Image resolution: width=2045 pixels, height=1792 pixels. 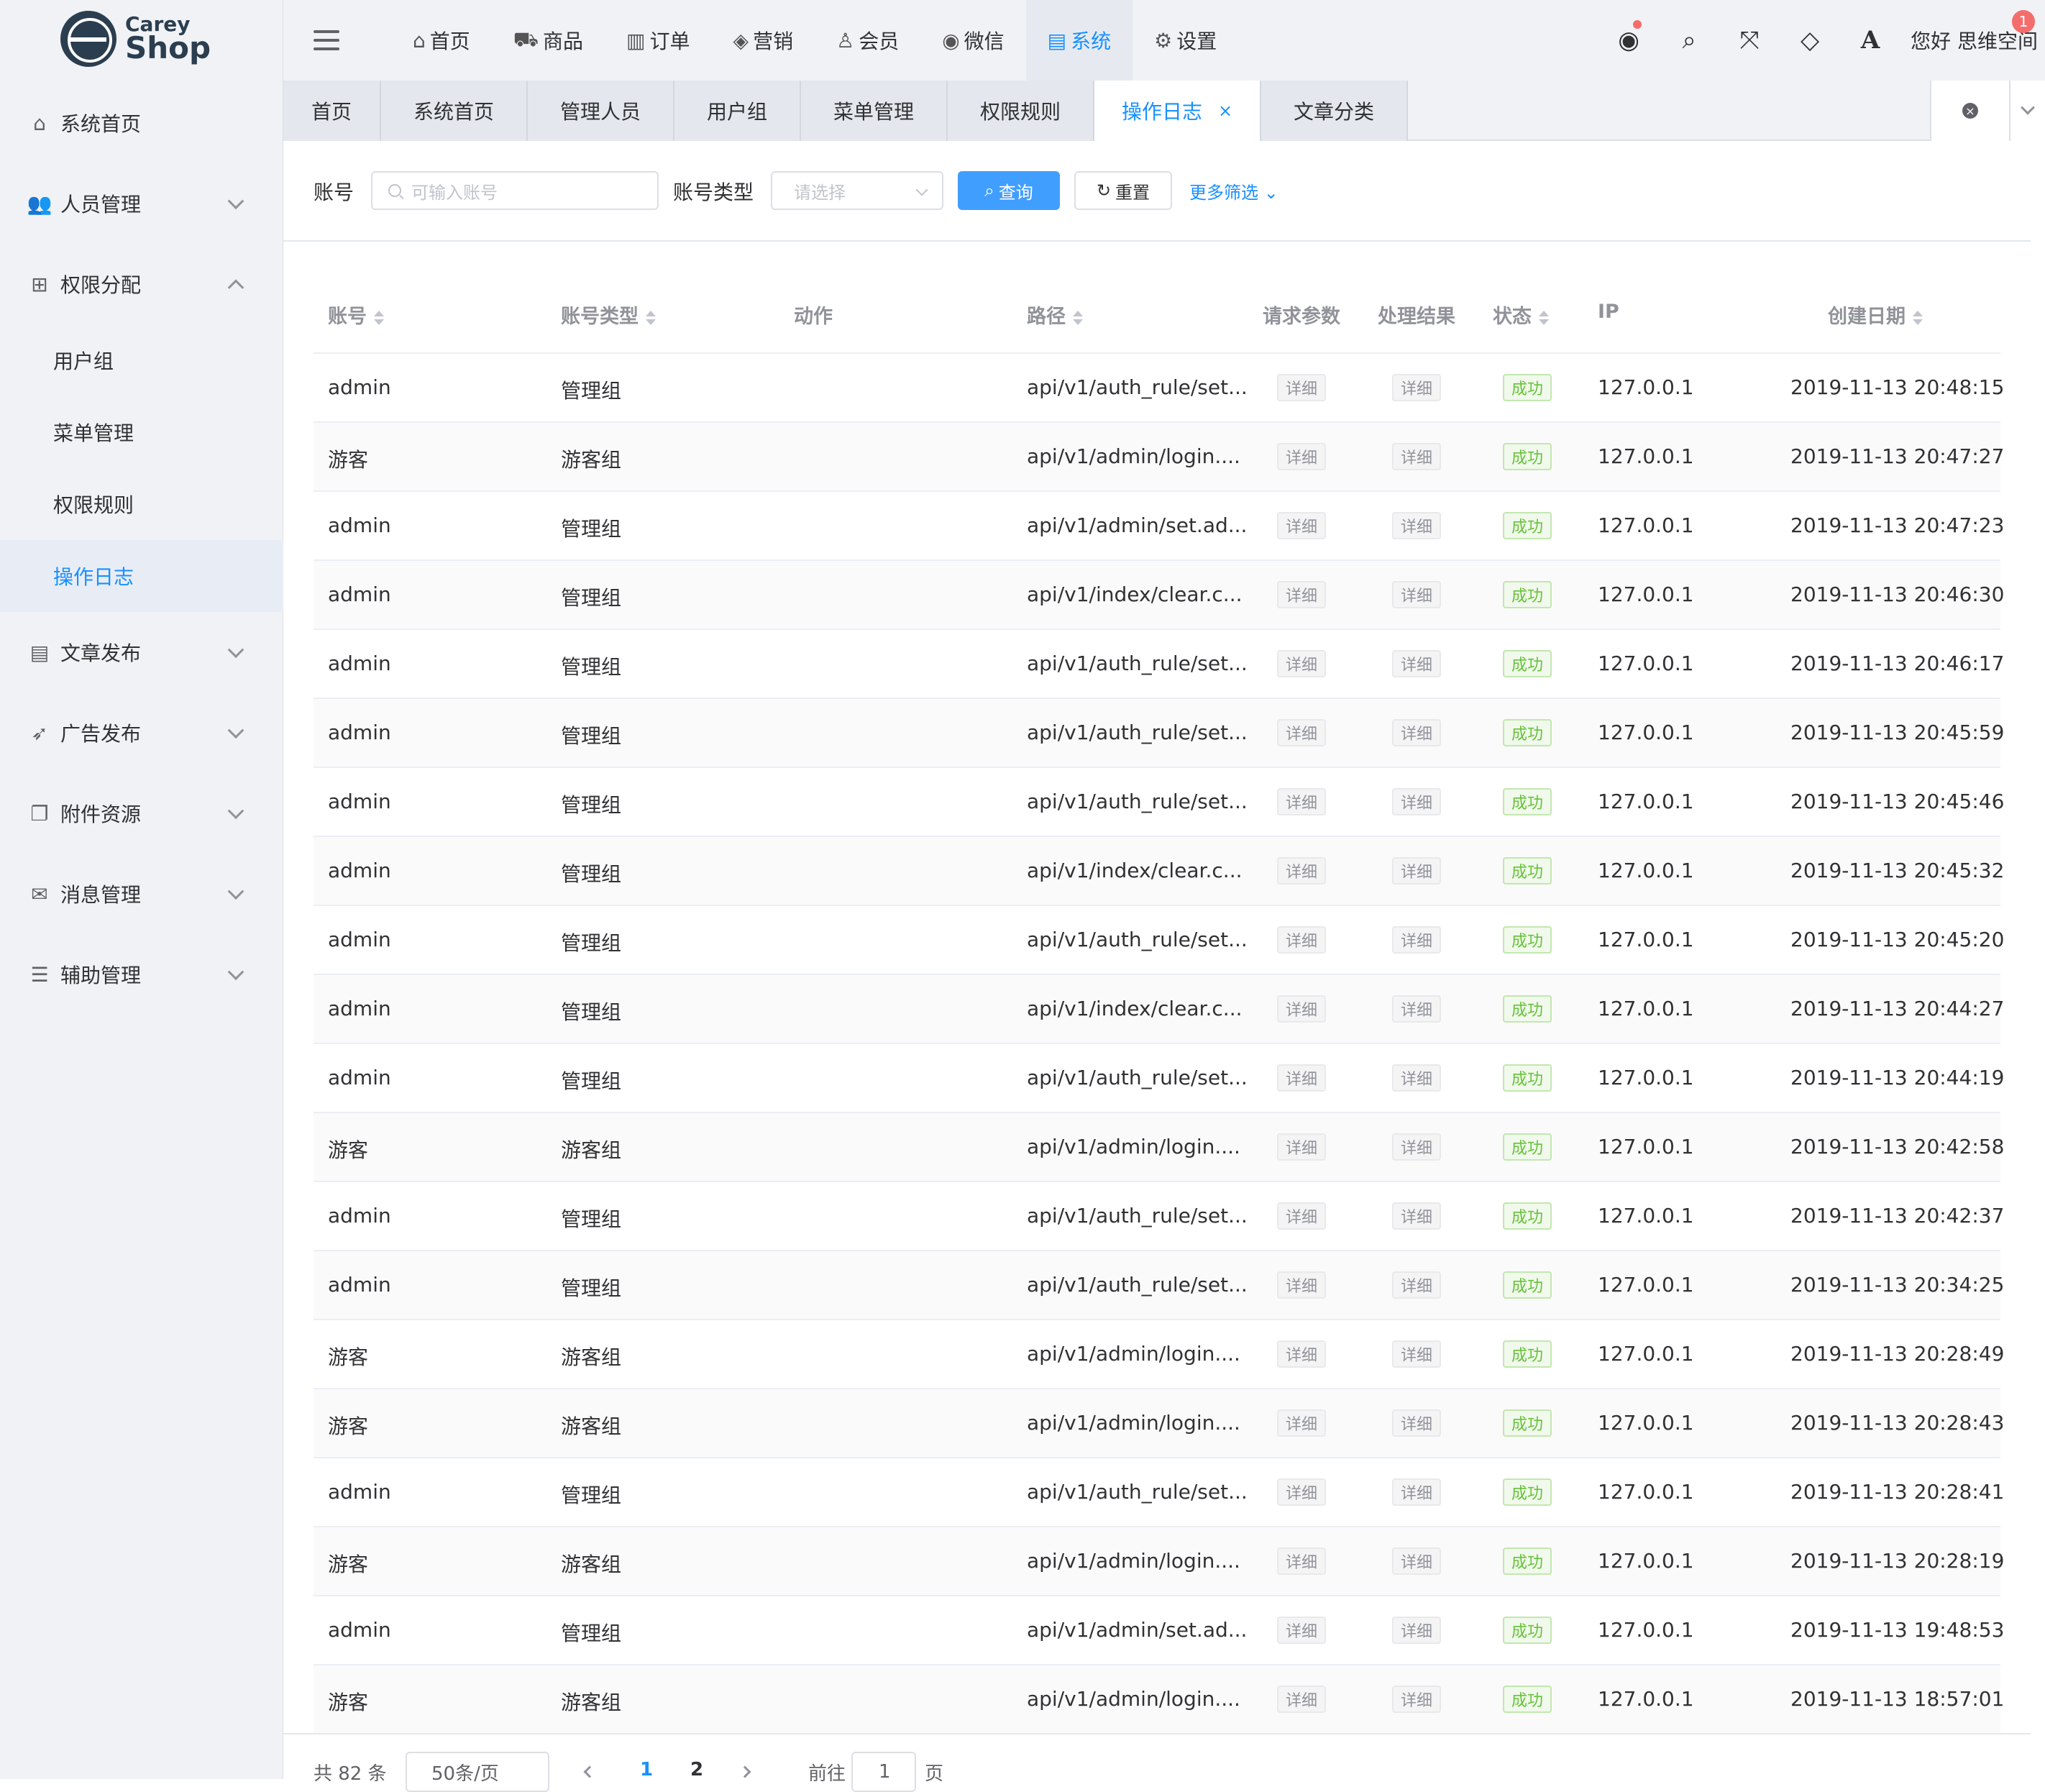 What do you see at coordinates (1123, 190) in the screenshot?
I see `reset-button: ↻ 重置` at bounding box center [1123, 190].